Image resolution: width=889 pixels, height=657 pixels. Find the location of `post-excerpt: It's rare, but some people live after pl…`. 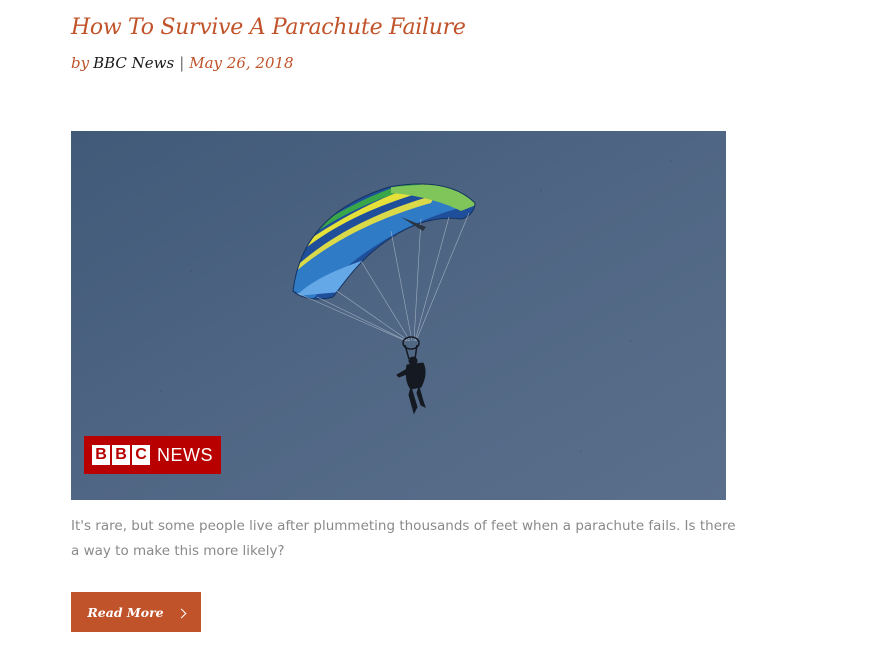

post-excerpt: It's rare, but some people live after pl… is located at coordinates (403, 538).